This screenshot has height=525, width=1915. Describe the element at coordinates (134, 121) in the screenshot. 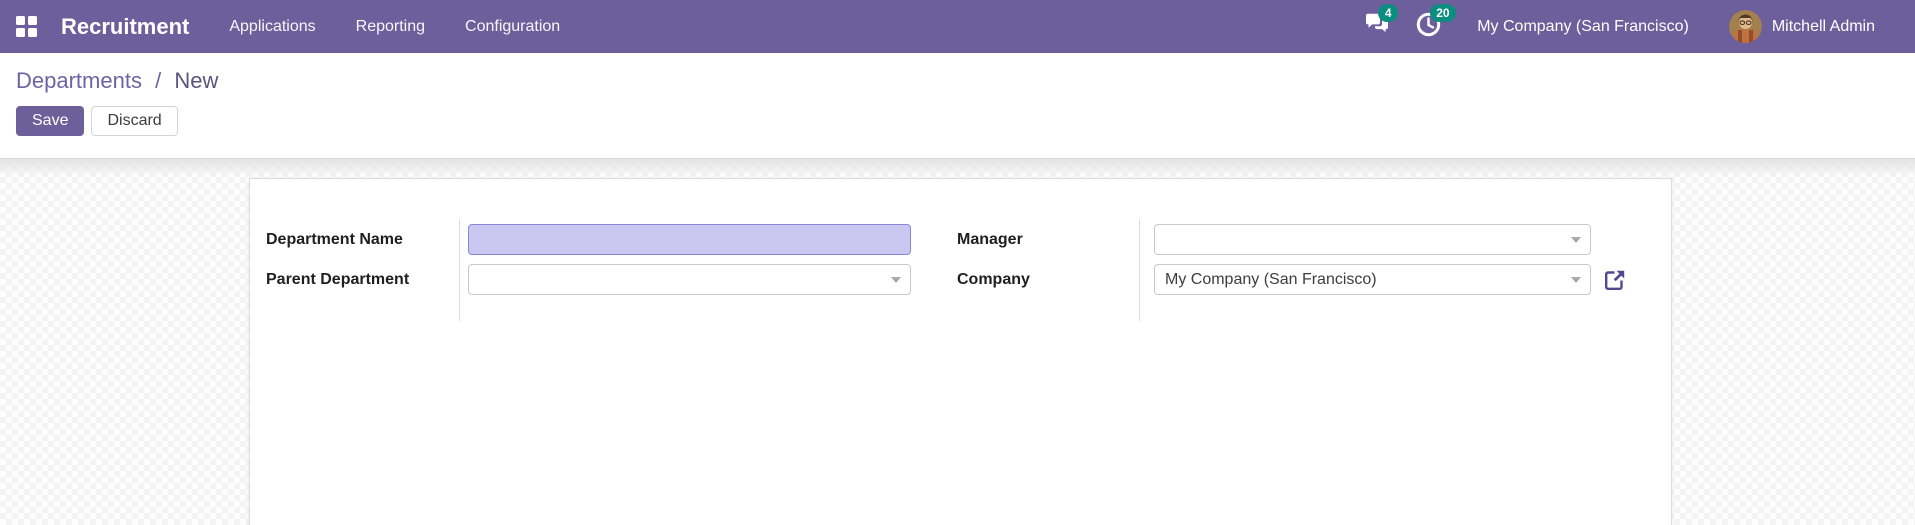

I see `discard-button: Discard` at that location.